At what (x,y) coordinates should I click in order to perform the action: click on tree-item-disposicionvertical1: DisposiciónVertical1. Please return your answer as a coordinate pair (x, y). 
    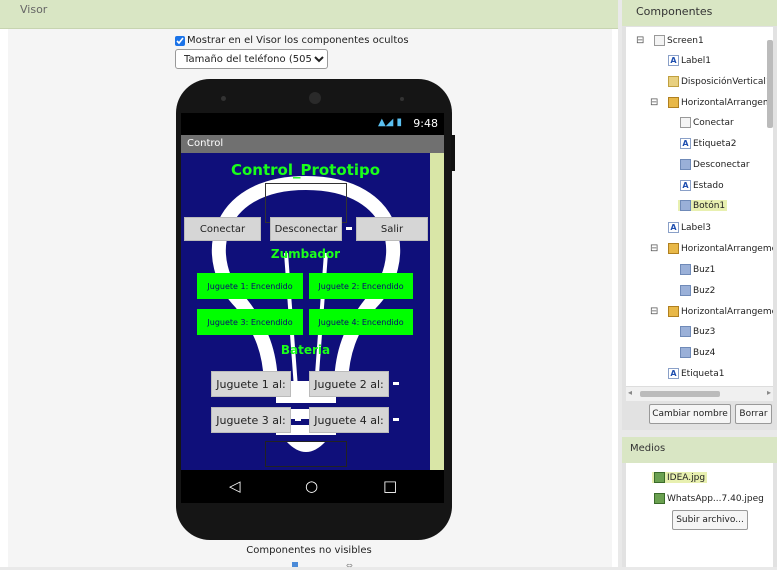
    Looking at the image, I should click on (720, 81).